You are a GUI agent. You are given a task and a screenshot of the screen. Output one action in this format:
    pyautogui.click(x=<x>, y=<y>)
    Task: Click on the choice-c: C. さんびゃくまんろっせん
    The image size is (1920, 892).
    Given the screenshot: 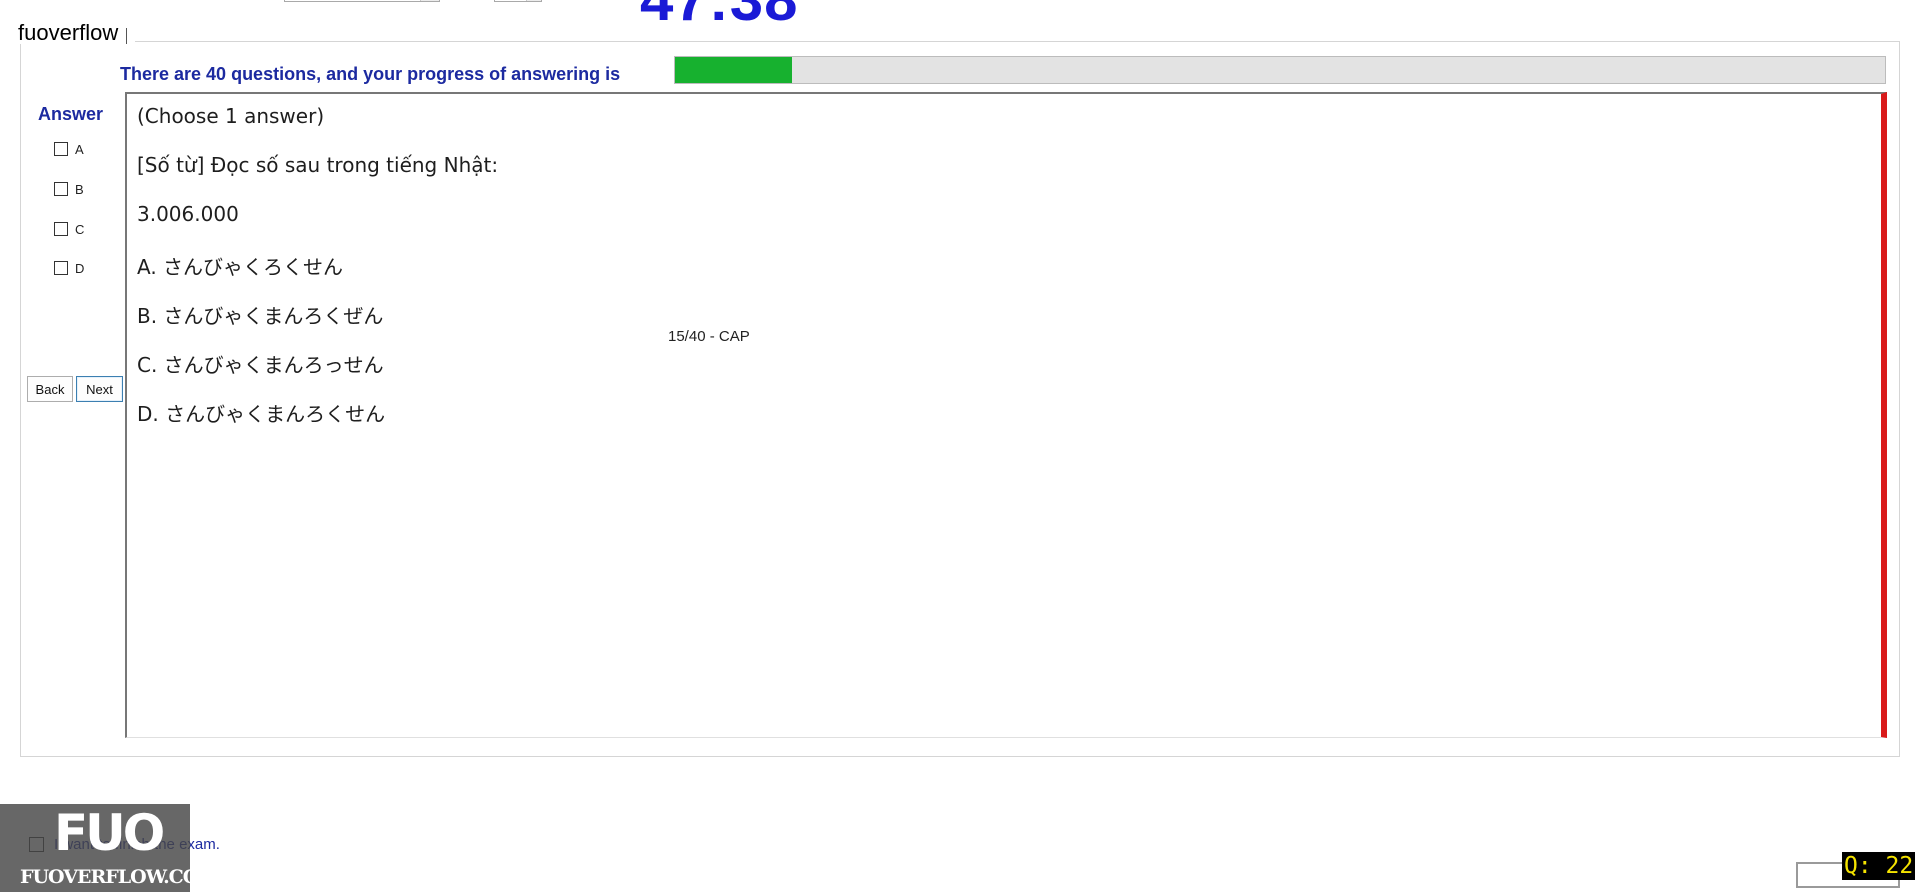 What is the action you would take?
    pyautogui.click(x=260, y=365)
    